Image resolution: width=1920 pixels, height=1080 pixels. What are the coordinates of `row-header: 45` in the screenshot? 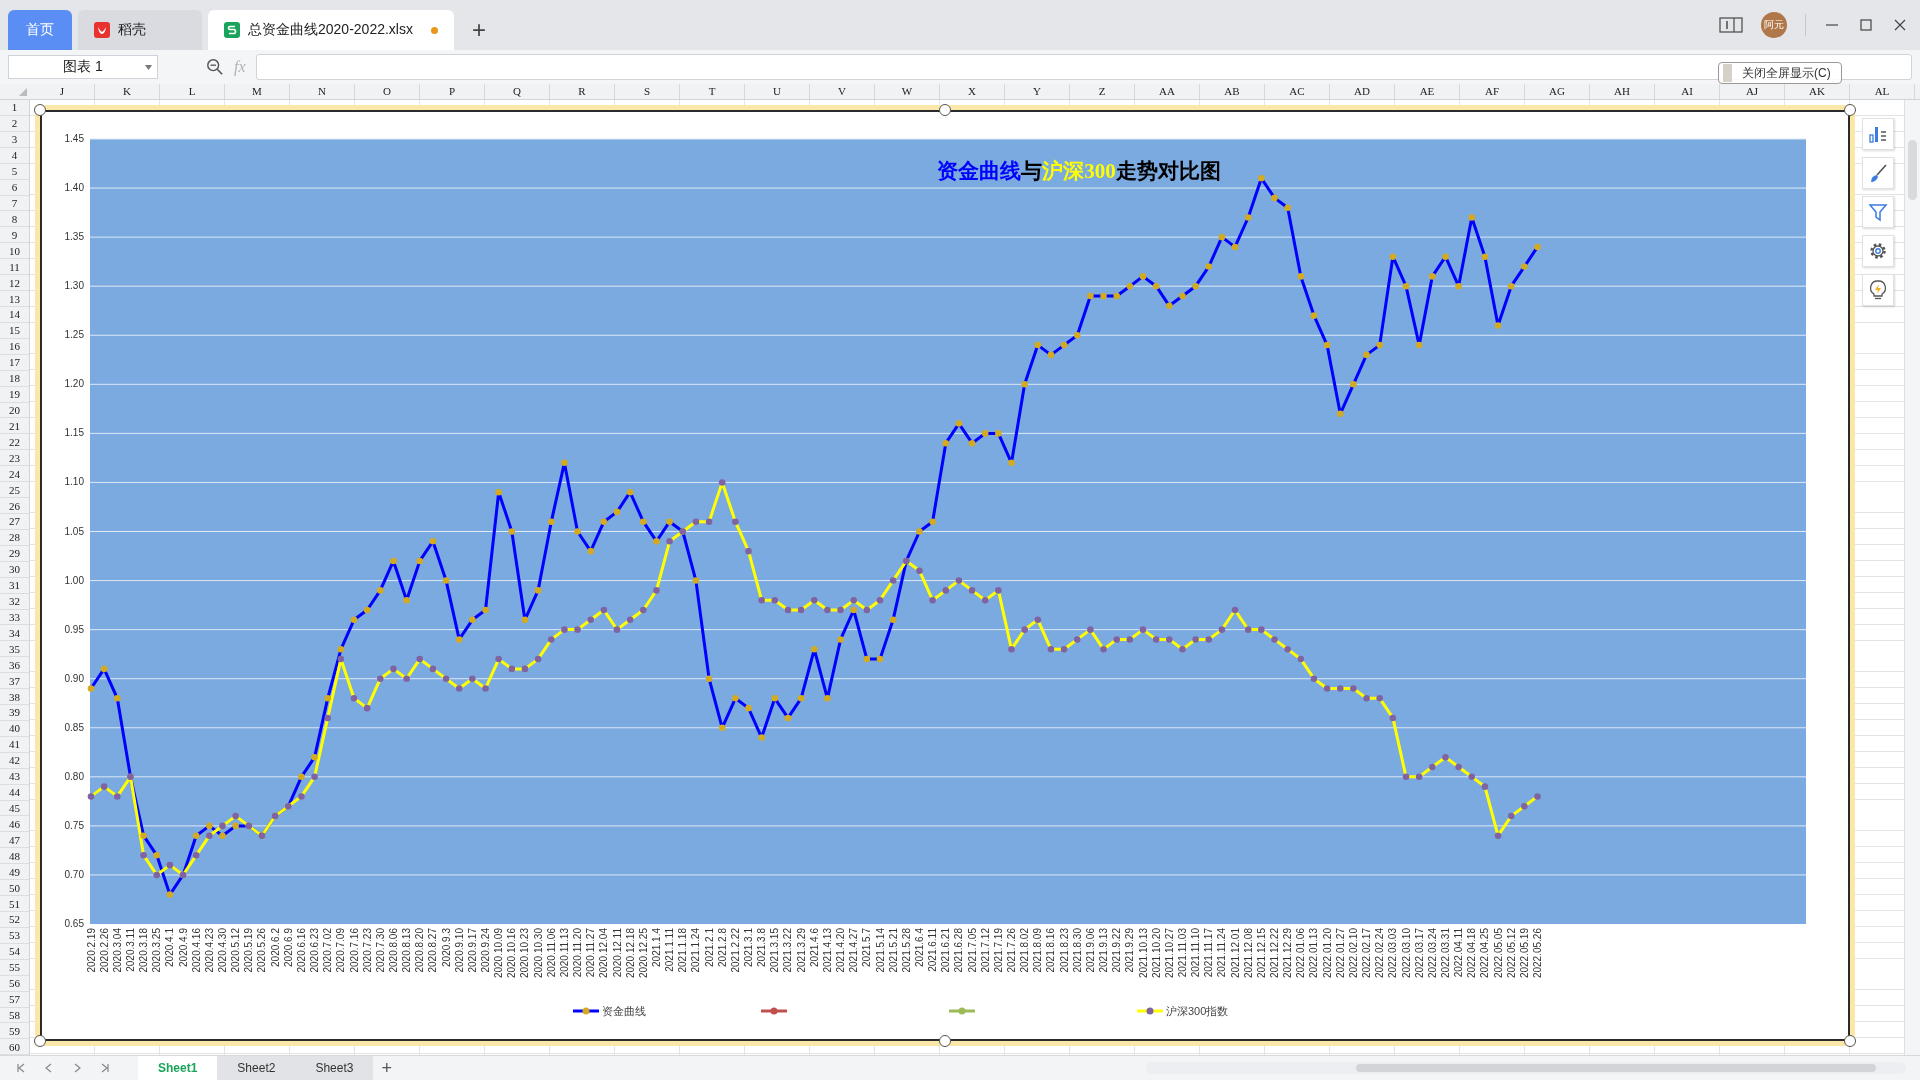 It's located at (14, 808).